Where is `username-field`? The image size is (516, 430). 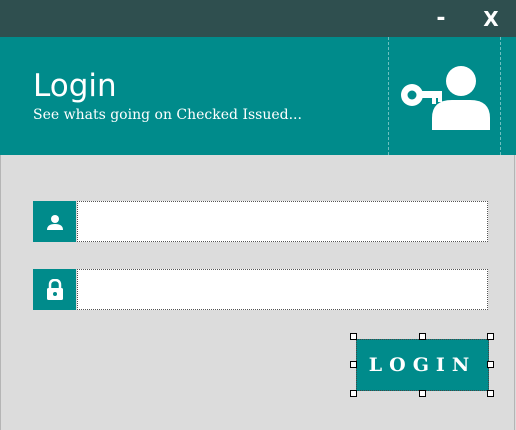
username-field is located at coordinates (282, 221).